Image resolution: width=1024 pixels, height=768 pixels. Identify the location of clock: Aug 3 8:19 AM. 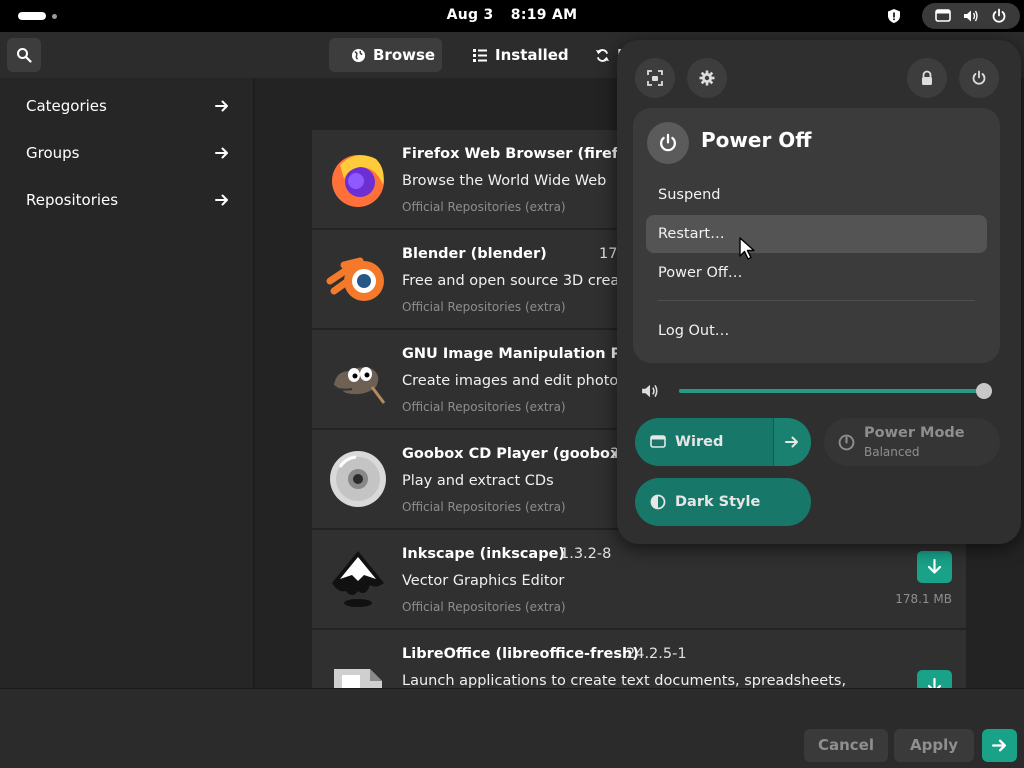
(512, 15).